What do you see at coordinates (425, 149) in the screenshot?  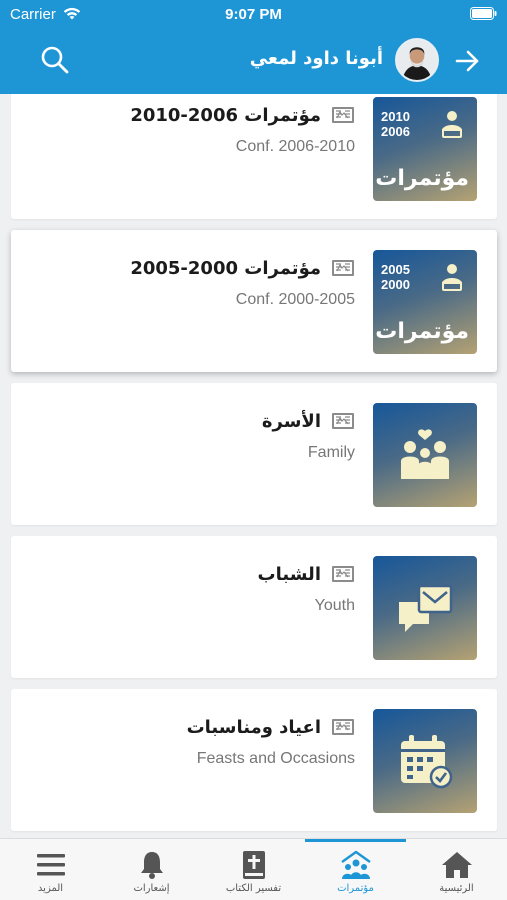 I see `card-thumbnail: 2010 2006 مؤتمرات` at bounding box center [425, 149].